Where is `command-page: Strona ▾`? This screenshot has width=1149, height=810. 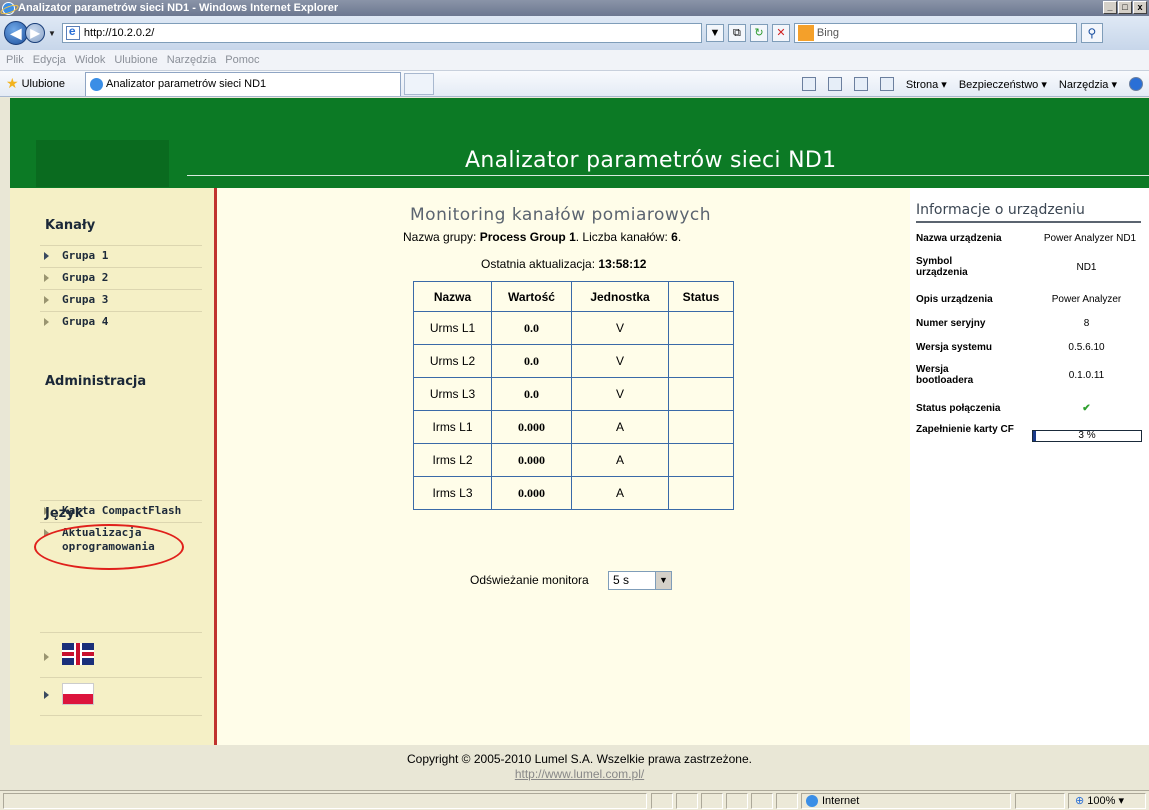
command-page: Strona ▾ is located at coordinates (926, 84).